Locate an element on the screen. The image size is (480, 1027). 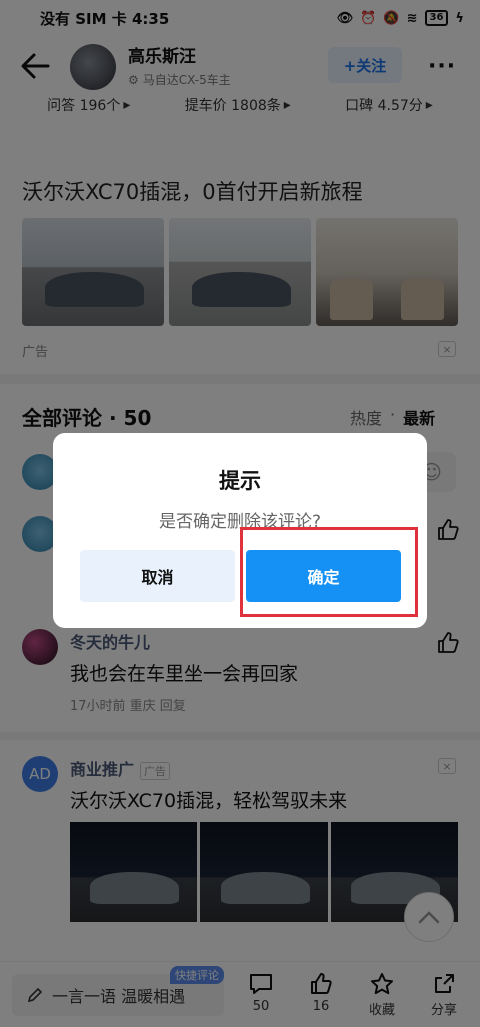
cancel-button: 取消 is located at coordinates (157, 576).